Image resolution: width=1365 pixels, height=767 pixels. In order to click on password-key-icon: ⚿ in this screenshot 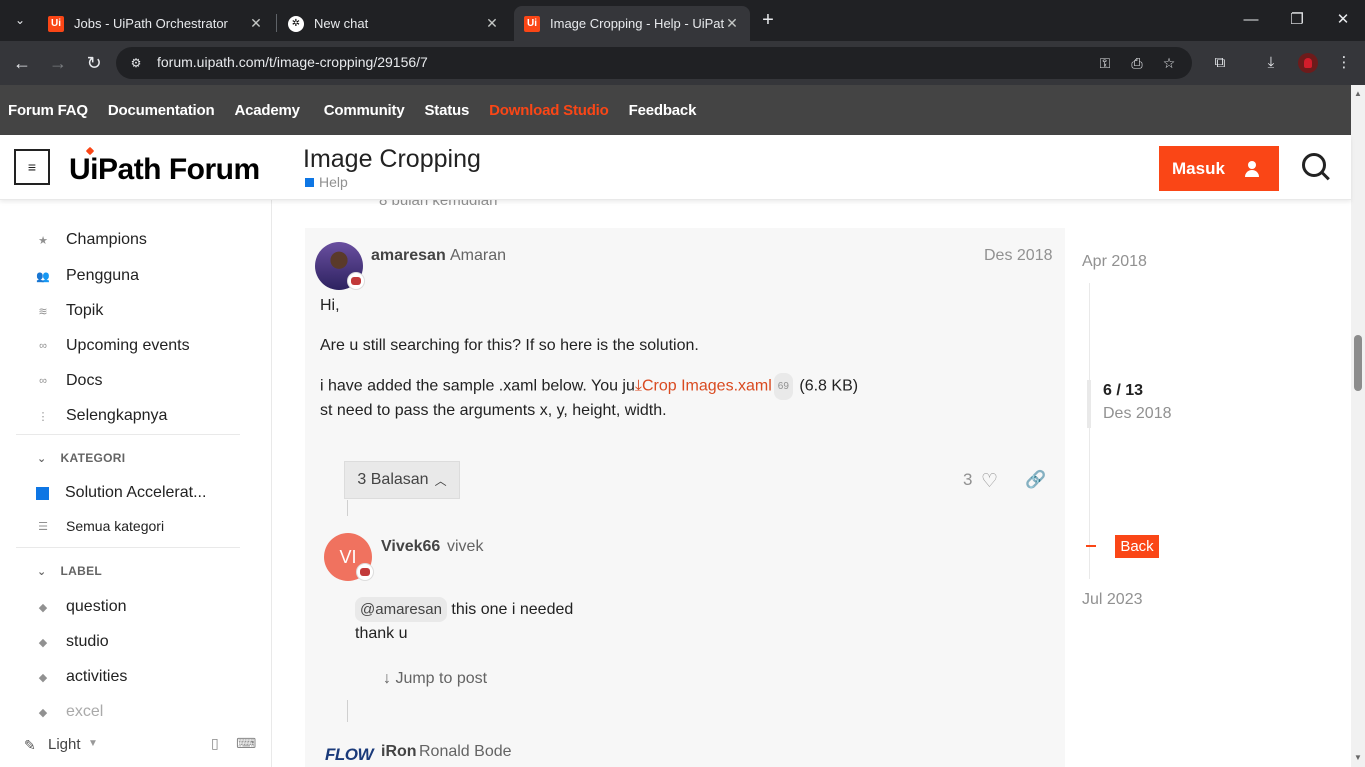, I will do `click(1105, 63)`.